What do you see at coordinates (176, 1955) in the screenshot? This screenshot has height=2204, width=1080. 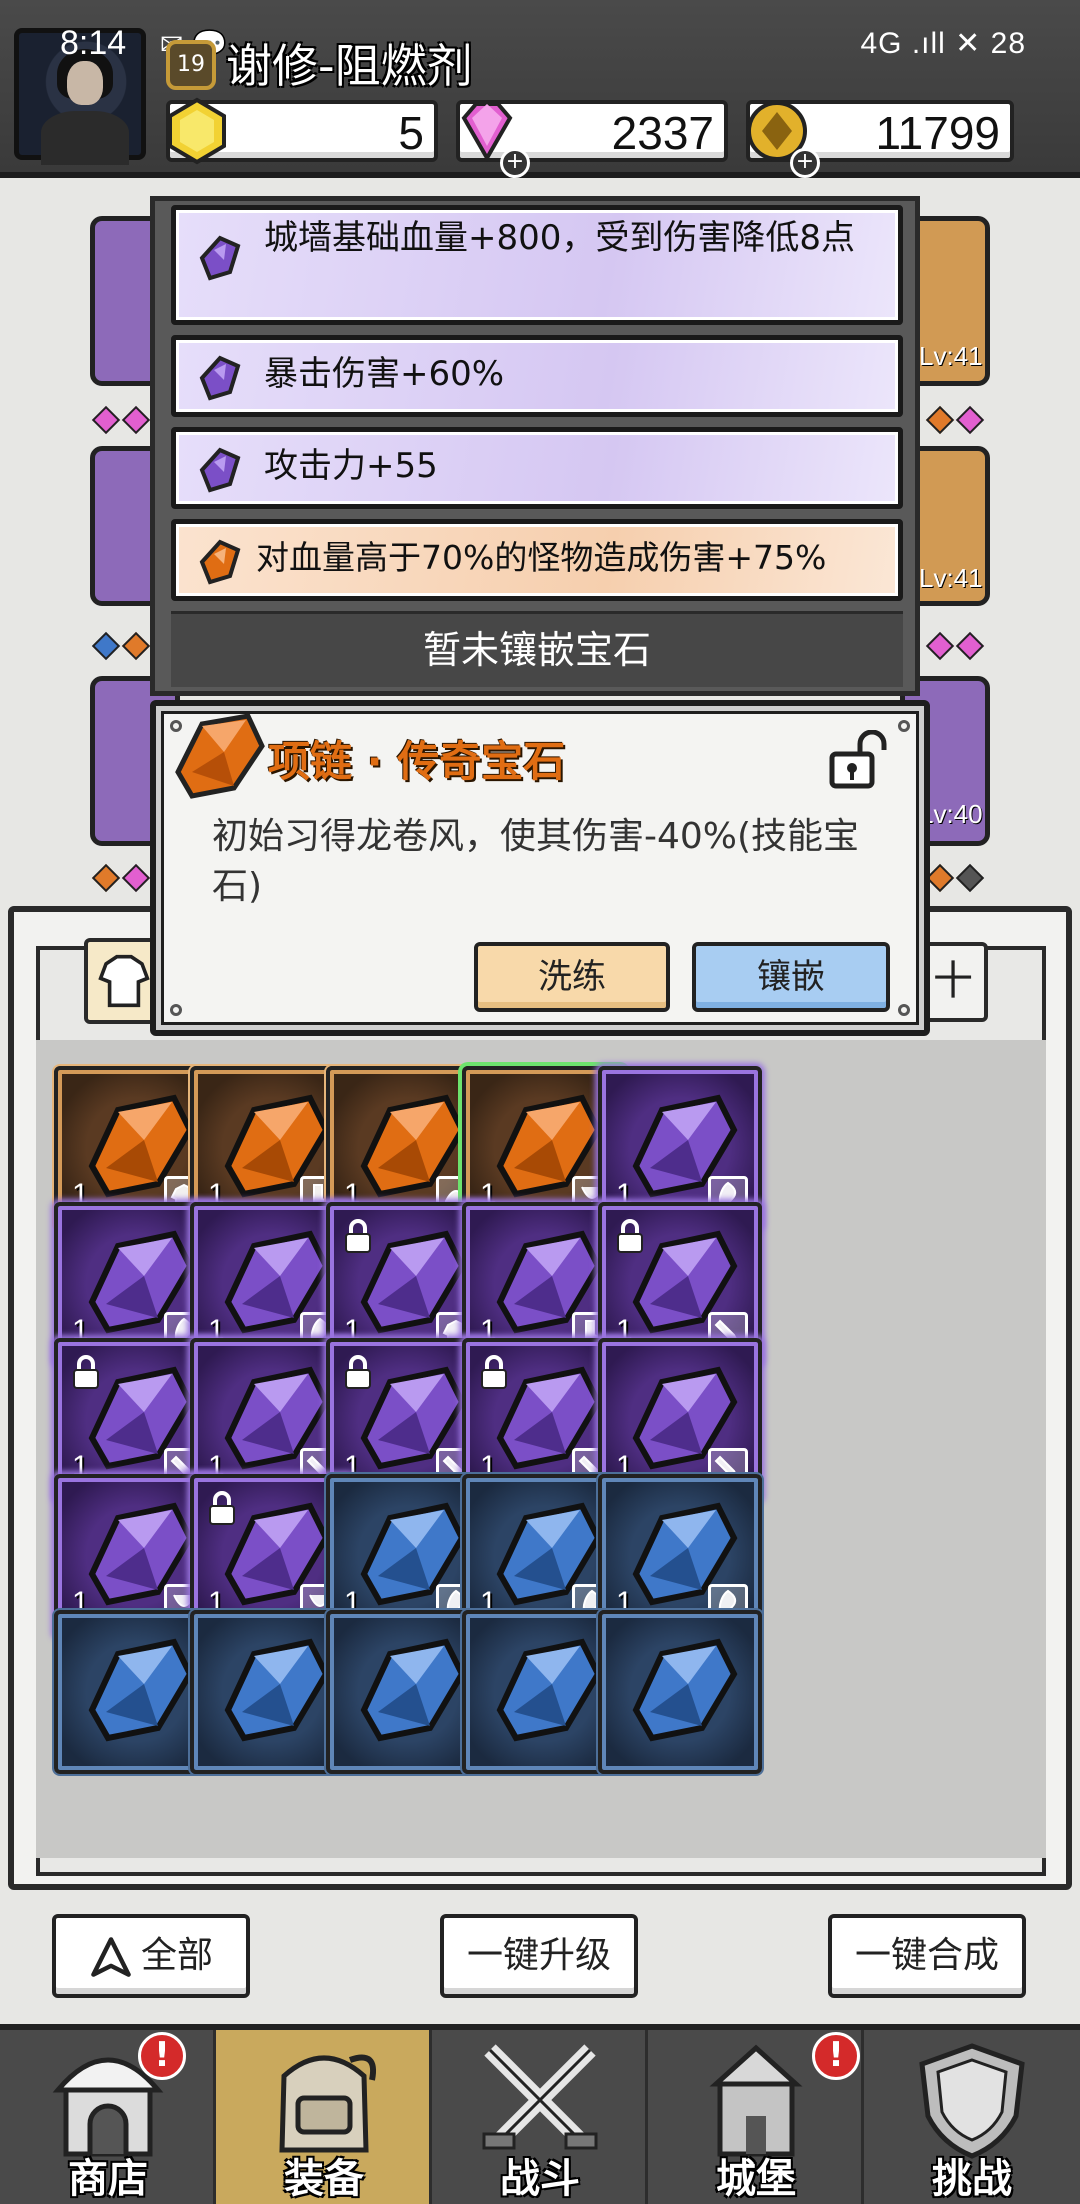 I see `filter-all-label: 全部` at bounding box center [176, 1955].